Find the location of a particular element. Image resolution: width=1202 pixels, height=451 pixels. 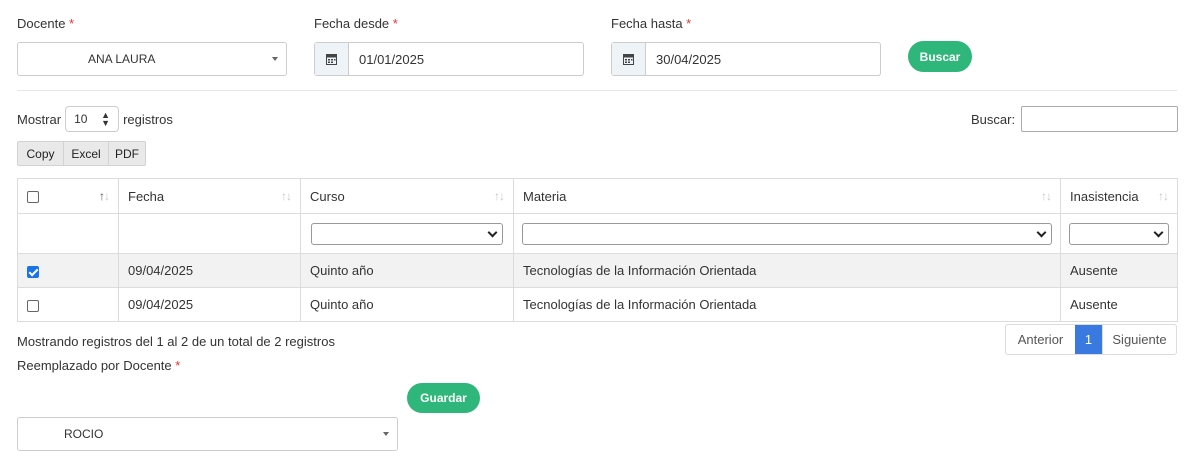

filter-row is located at coordinates (597, 233).